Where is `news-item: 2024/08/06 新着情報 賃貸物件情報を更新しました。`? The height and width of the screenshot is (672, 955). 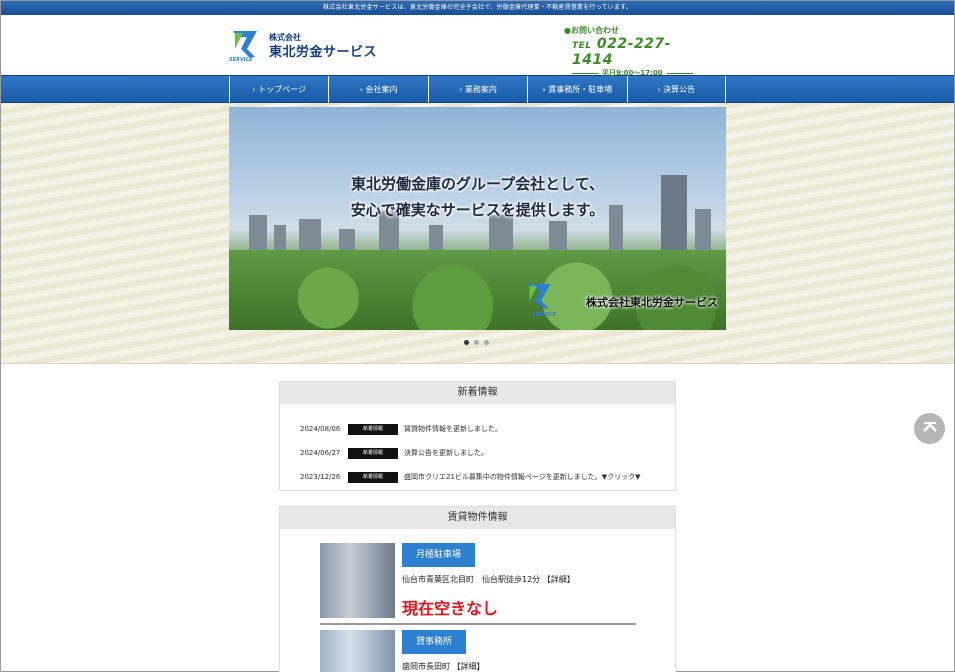 news-item: 2024/08/06 新着情報 賃貸物件情報を更新しました。 is located at coordinates (487, 429).